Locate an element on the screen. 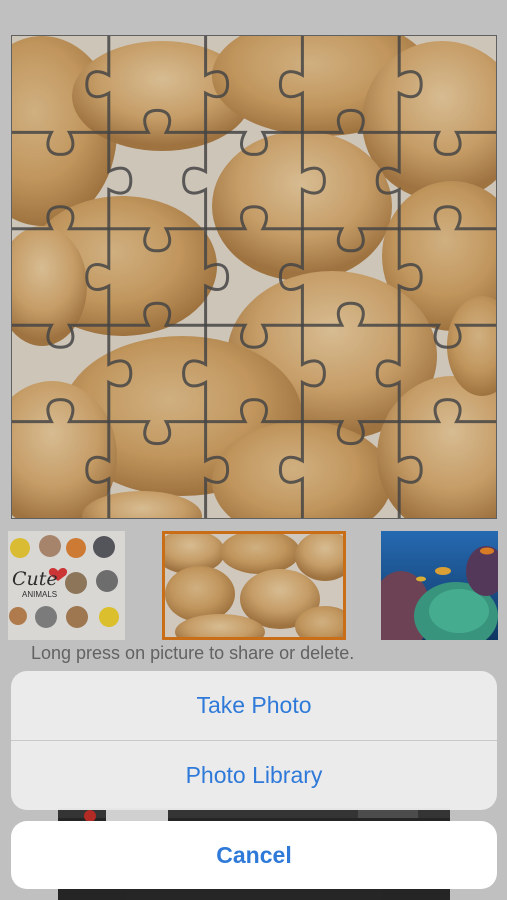  cancel-button: Cancel is located at coordinates (254, 855).